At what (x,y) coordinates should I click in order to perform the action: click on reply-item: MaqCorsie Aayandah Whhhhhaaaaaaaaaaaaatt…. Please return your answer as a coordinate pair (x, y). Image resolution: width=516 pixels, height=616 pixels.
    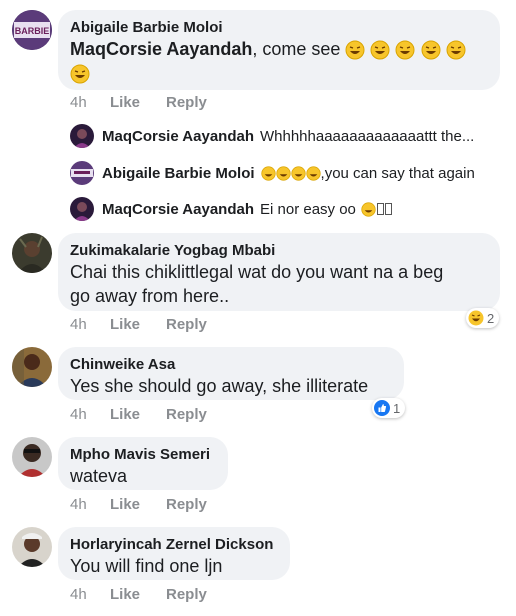
    Looking at the image, I should click on (272, 136).